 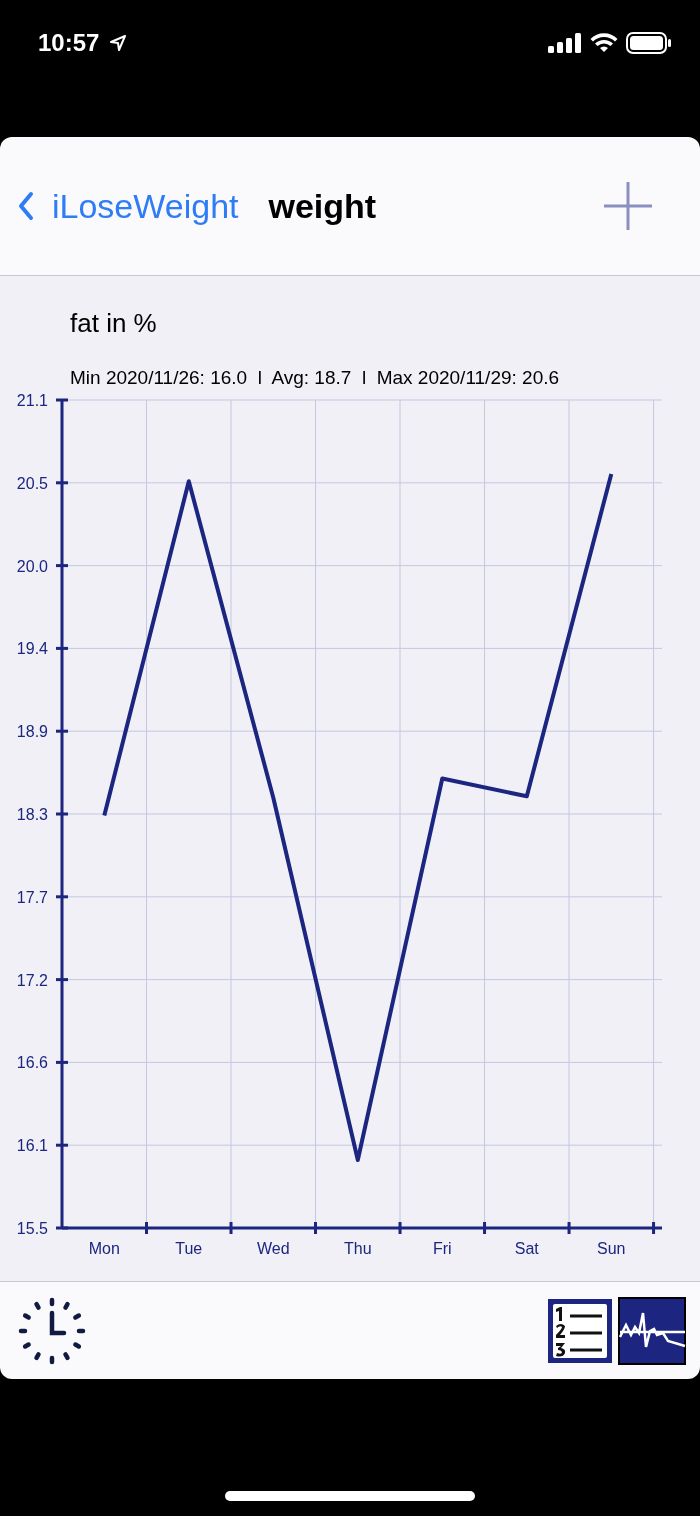 What do you see at coordinates (32, 1063) in the screenshot?
I see `y-tick-label: 16.6` at bounding box center [32, 1063].